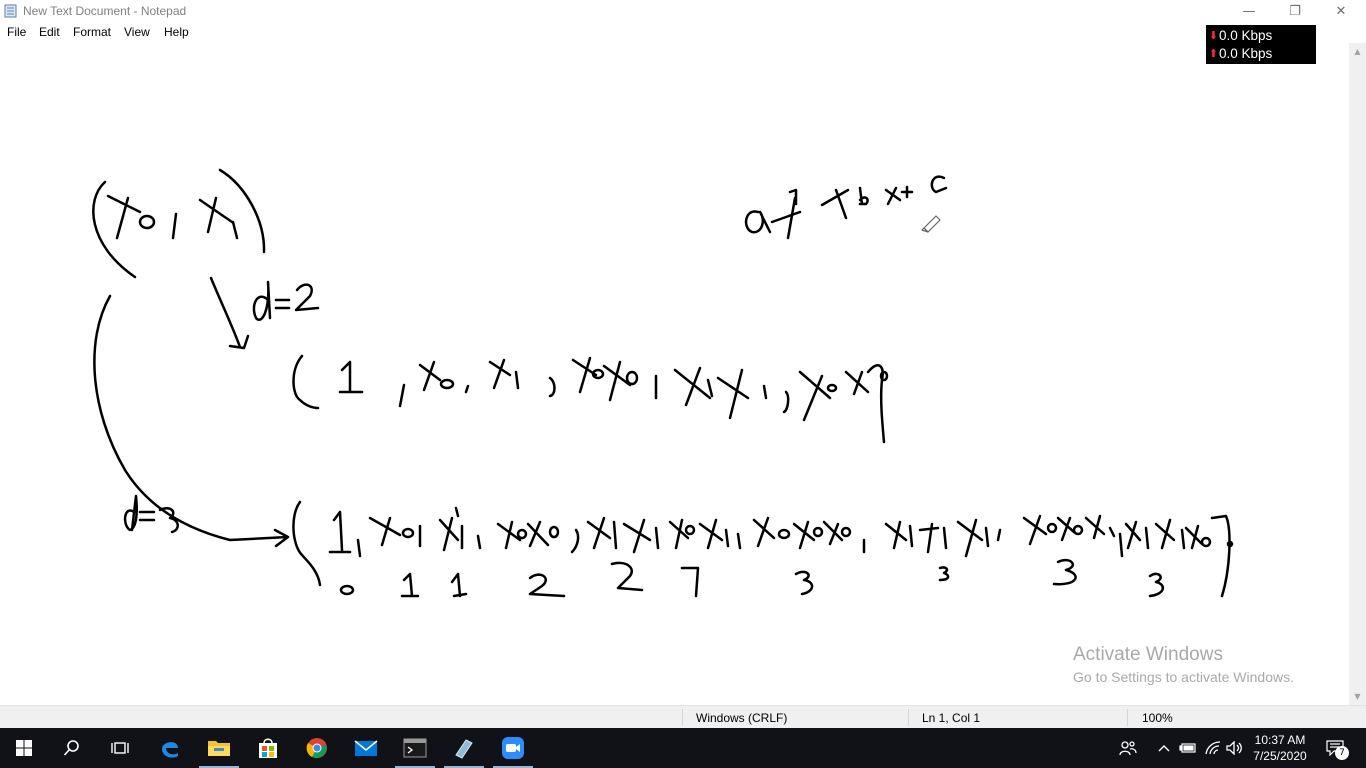 The height and width of the screenshot is (768, 1366). Describe the element at coordinates (170, 748) in the screenshot. I see `edge-icon` at that location.